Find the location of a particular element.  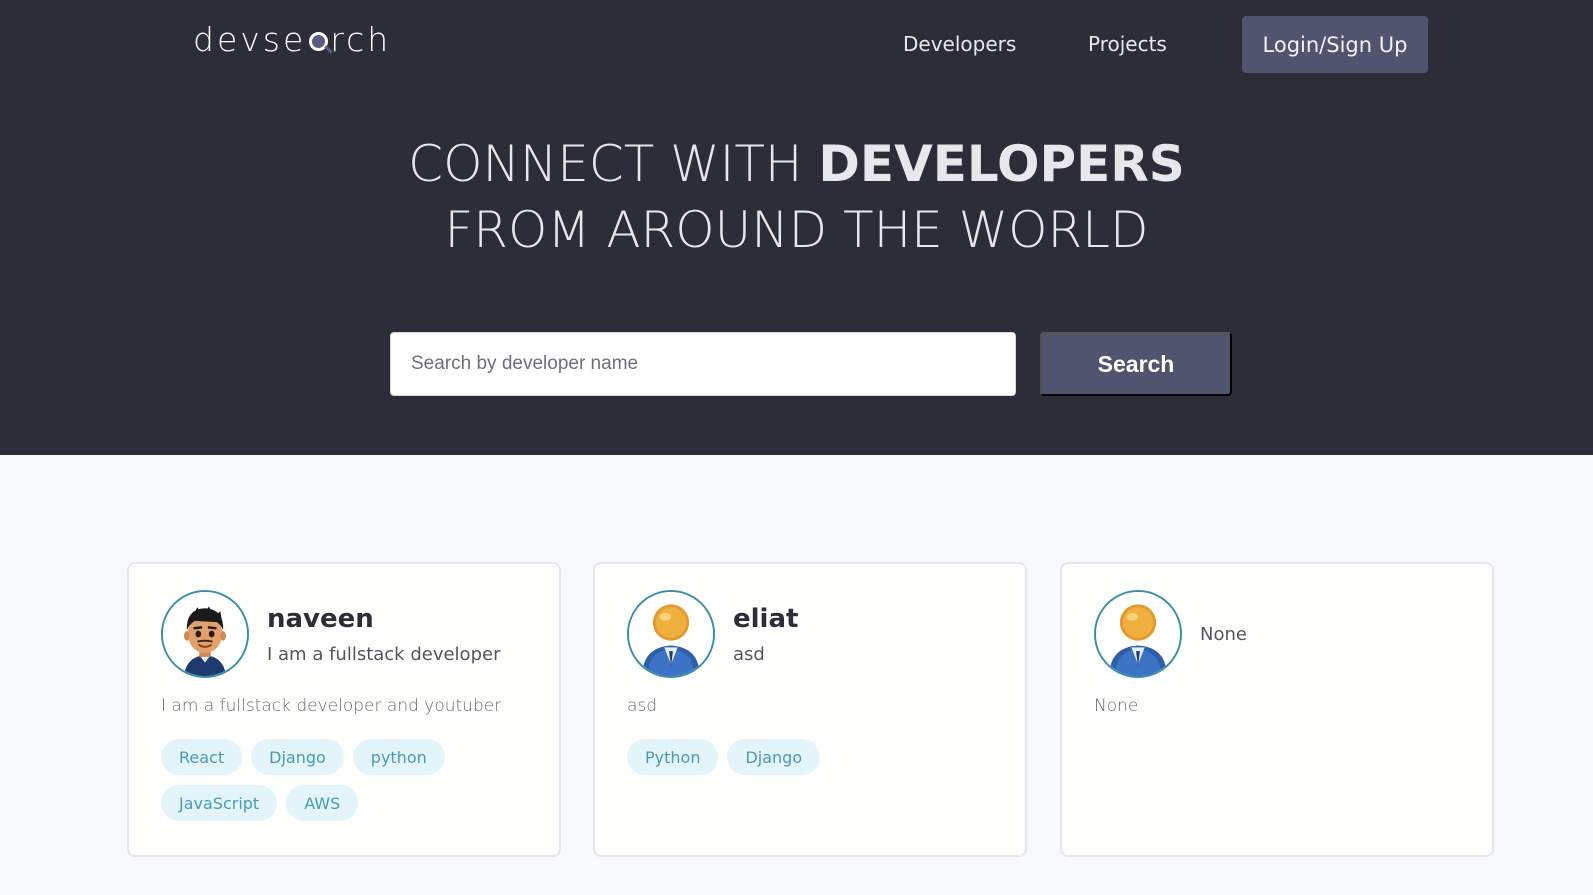

developer-name: eliat is located at coordinates (765, 619).